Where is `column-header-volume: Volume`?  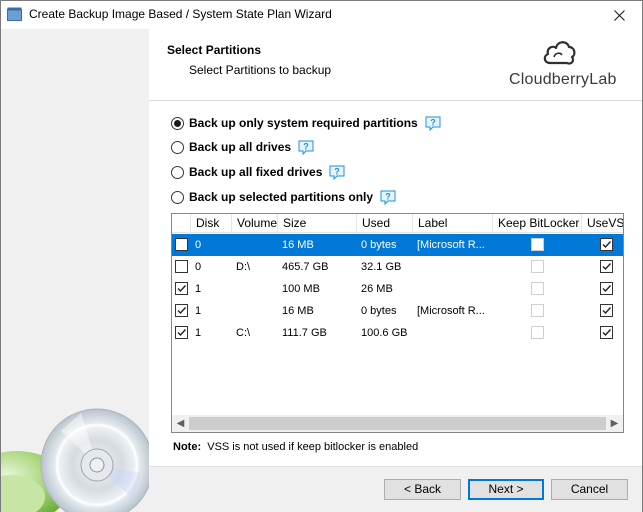 column-header-volume: Volume is located at coordinates (255, 223).